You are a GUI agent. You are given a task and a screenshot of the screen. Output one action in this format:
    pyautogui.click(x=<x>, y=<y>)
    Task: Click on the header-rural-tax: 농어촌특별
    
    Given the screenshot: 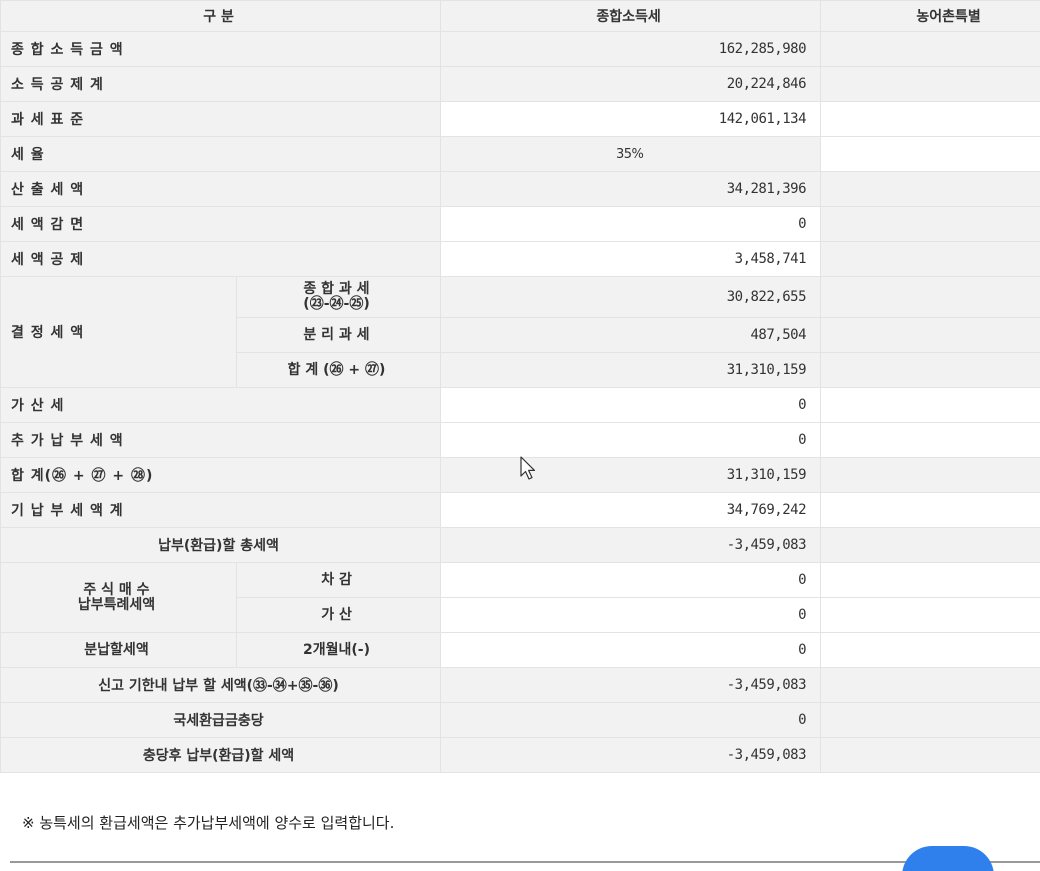 What is the action you would take?
    pyautogui.click(x=930, y=16)
    